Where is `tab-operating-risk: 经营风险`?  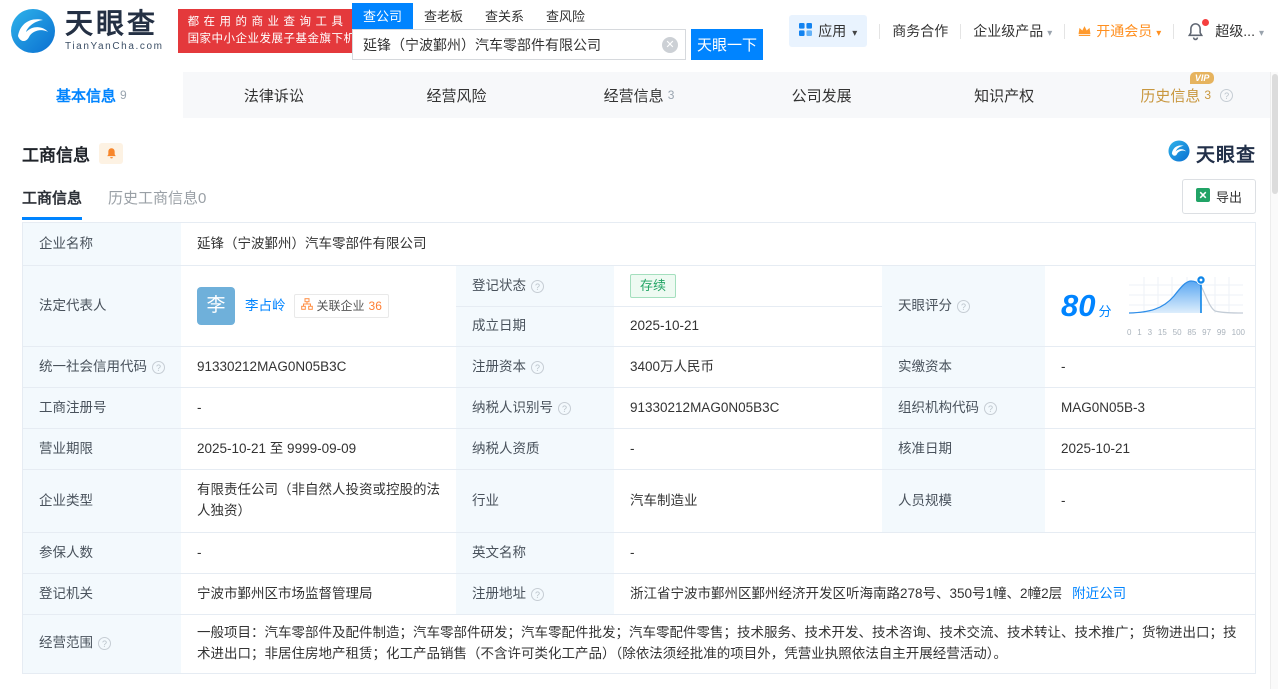
tab-operating-risk: 经营风险 is located at coordinates (456, 95).